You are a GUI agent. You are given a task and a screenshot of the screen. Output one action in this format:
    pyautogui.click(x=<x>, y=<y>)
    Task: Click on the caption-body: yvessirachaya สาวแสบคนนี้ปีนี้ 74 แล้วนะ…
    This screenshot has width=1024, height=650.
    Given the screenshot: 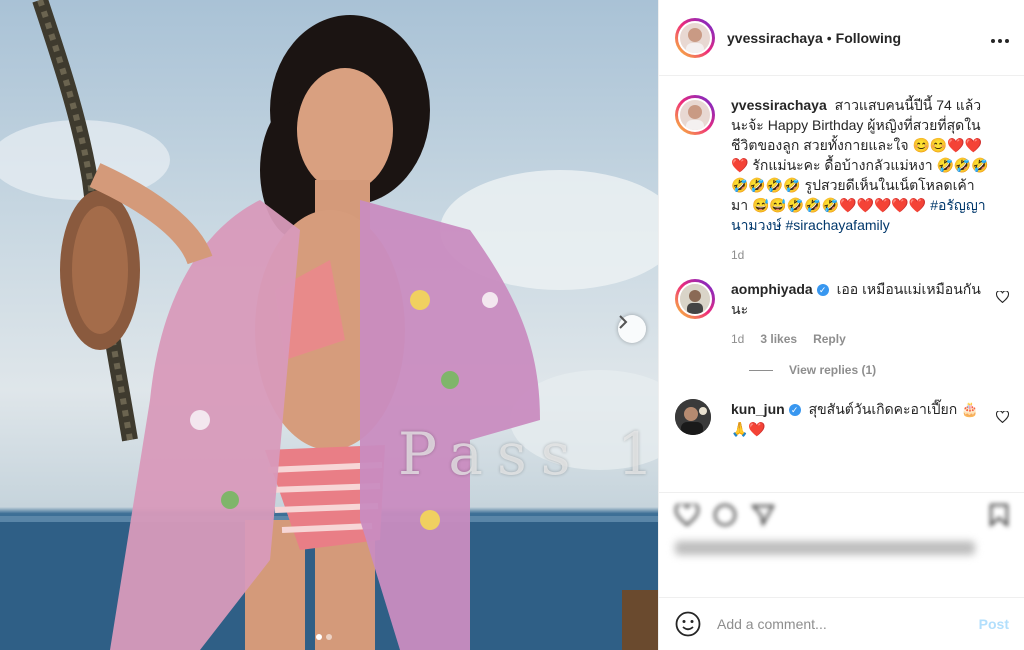 What is the action you would take?
    pyautogui.click(x=870, y=180)
    